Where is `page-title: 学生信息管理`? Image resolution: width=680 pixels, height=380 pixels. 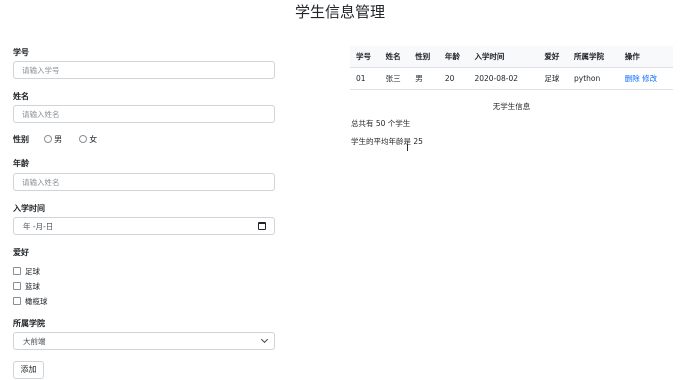 page-title: 学生信息管理 is located at coordinates (339, 12).